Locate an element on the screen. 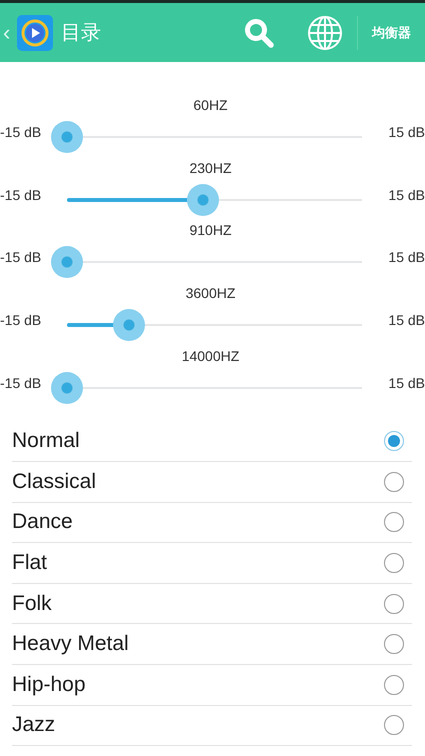 The image size is (425, 756). preset-label: Dance is located at coordinates (42, 522).